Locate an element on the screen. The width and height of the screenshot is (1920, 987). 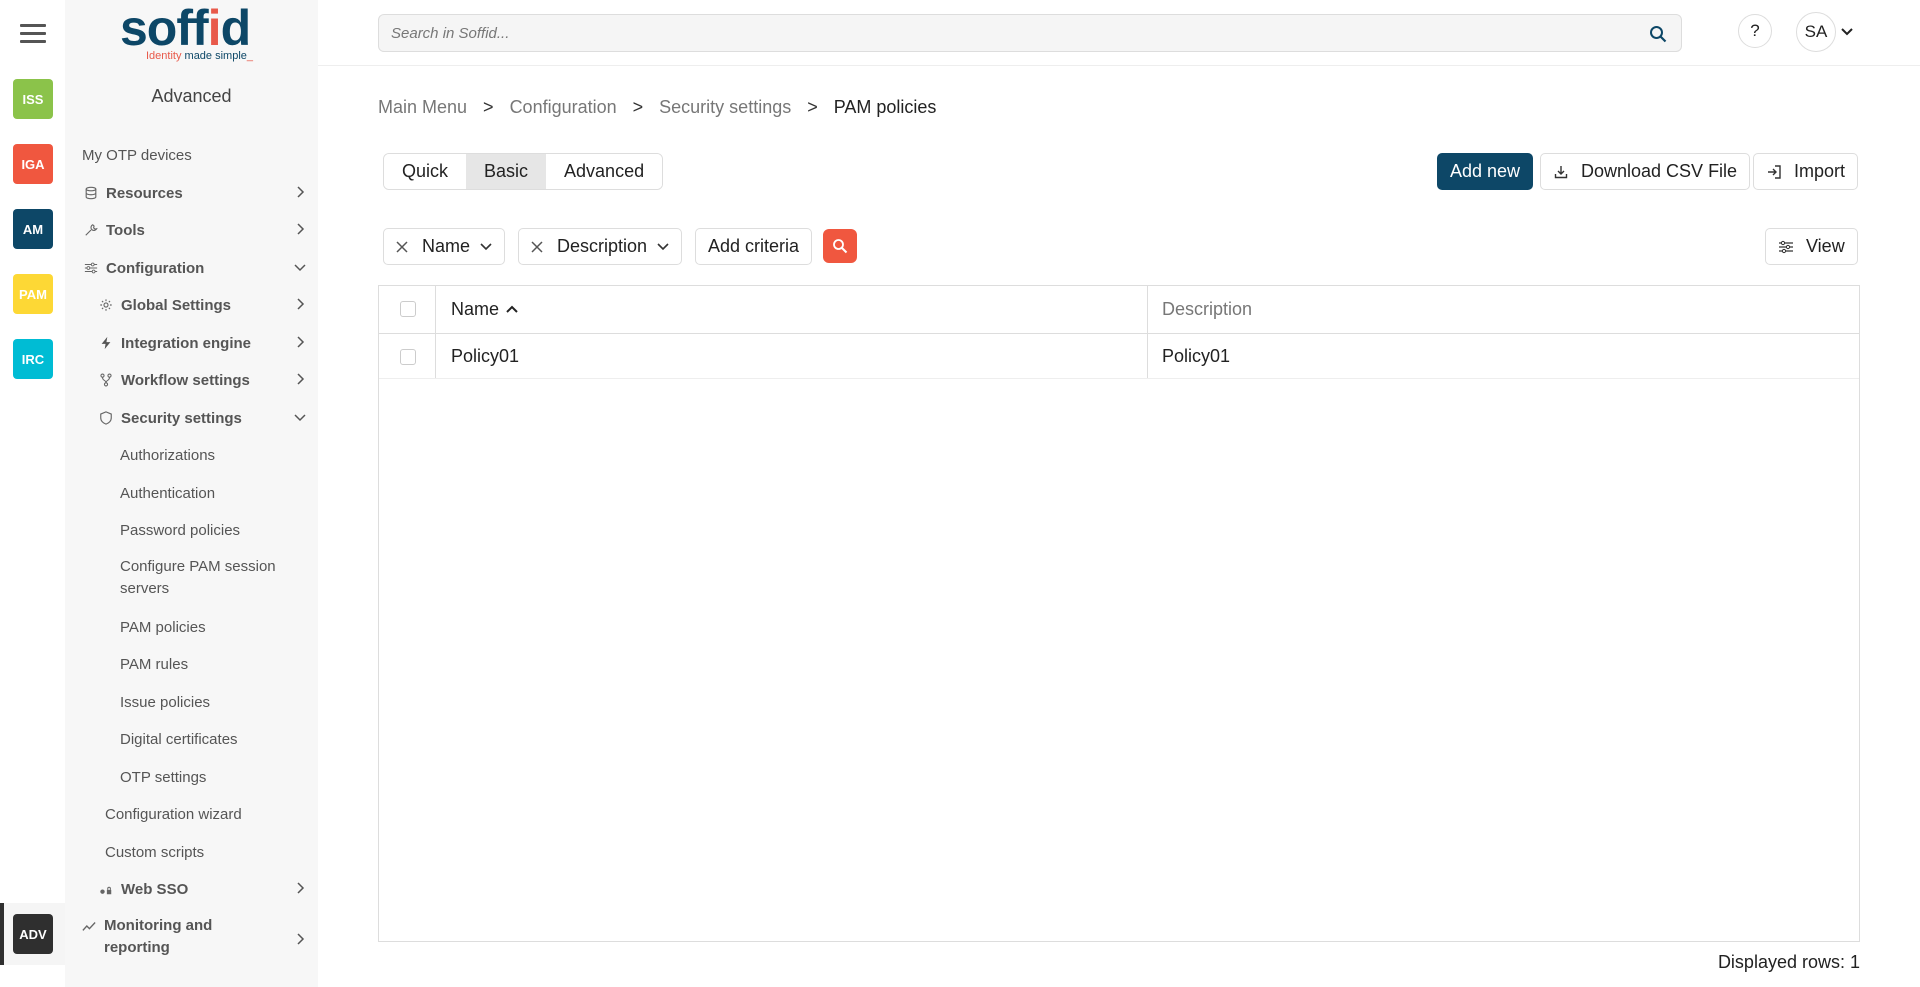
shield-icon is located at coordinates (106, 418).